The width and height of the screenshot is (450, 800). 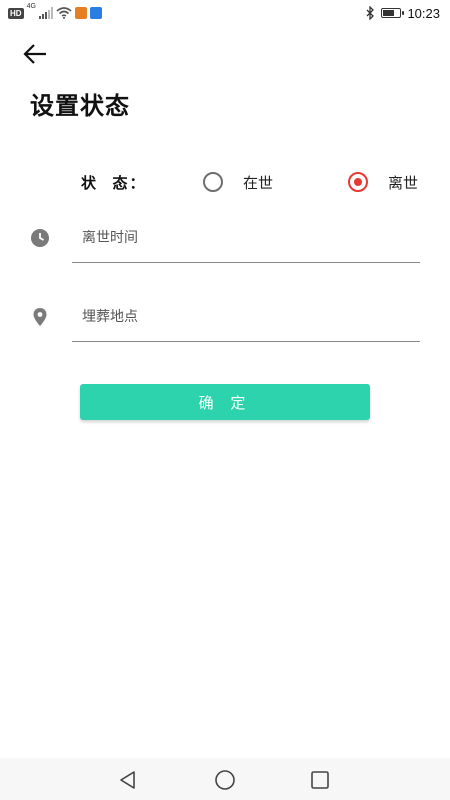 I want to click on home-circle-icon, so click(x=225, y=780).